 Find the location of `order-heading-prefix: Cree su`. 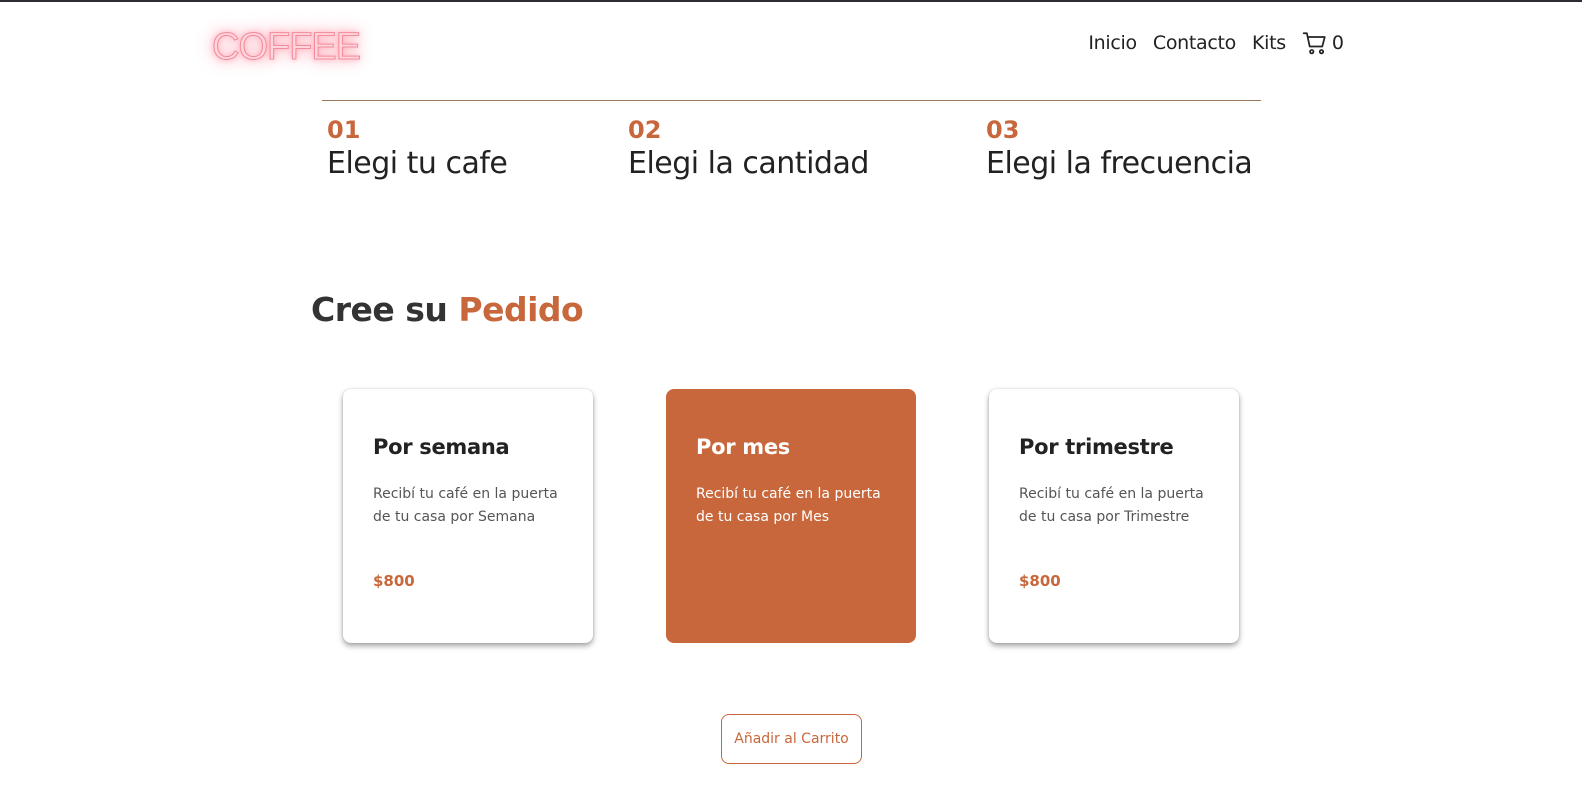

order-heading-prefix: Cree su is located at coordinates (379, 309).